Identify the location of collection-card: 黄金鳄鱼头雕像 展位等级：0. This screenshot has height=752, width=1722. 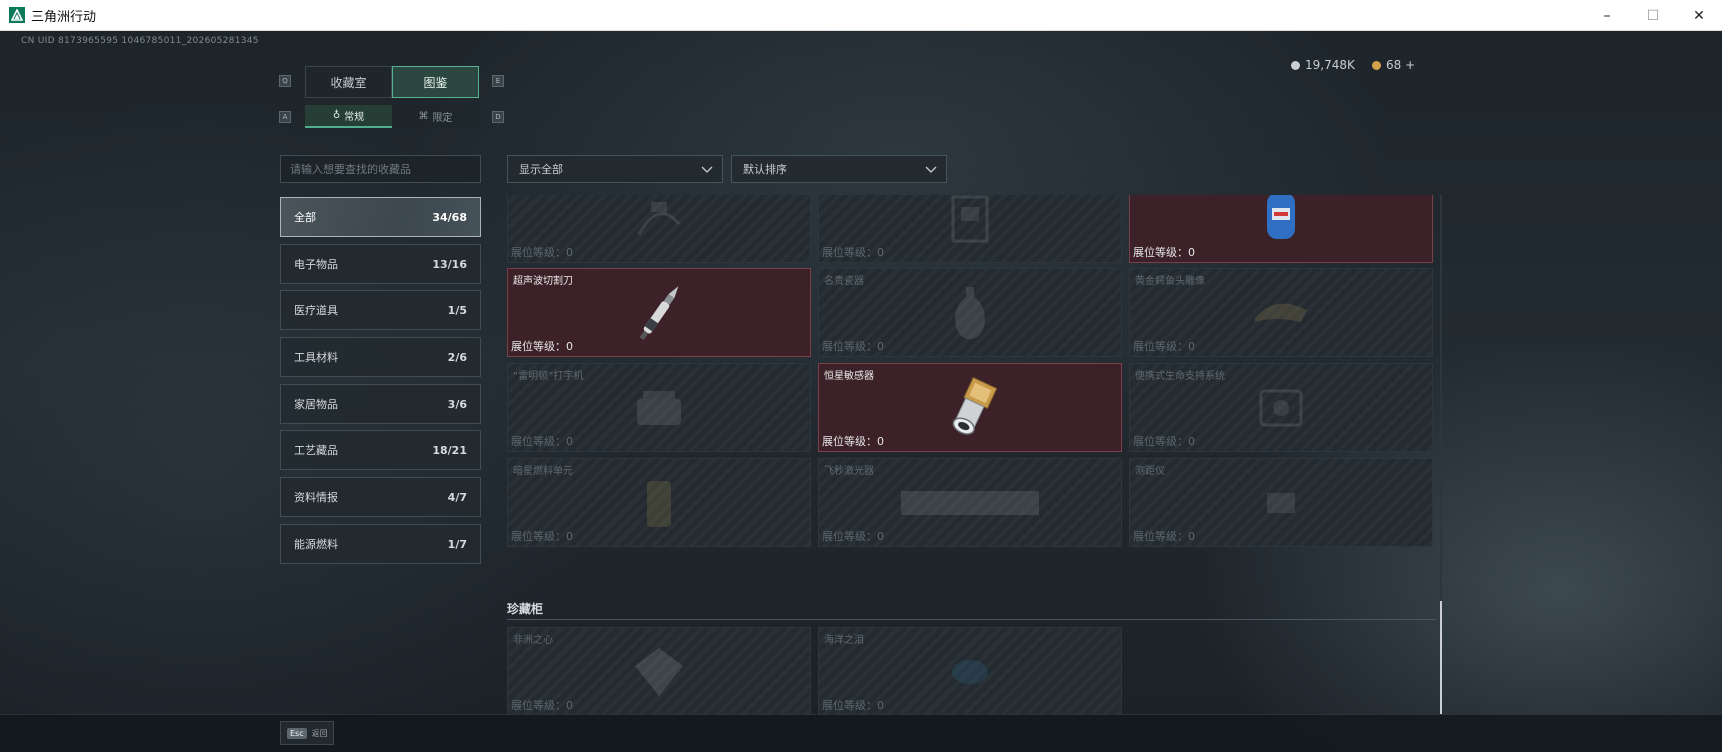
(1281, 312).